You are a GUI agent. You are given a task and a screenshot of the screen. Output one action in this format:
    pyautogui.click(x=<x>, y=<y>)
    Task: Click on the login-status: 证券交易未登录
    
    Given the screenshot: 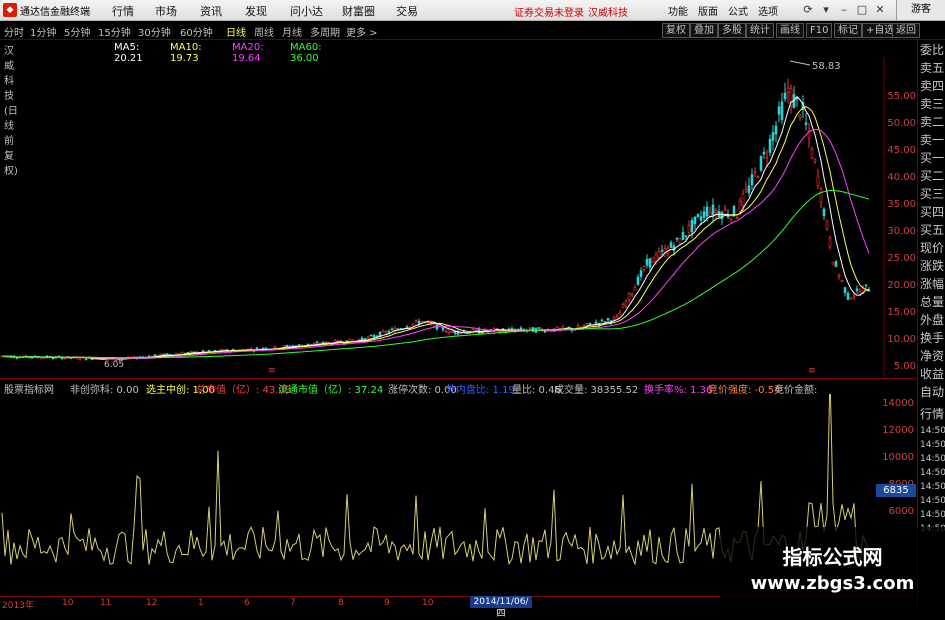 What is the action you would take?
    pyautogui.click(x=549, y=11)
    